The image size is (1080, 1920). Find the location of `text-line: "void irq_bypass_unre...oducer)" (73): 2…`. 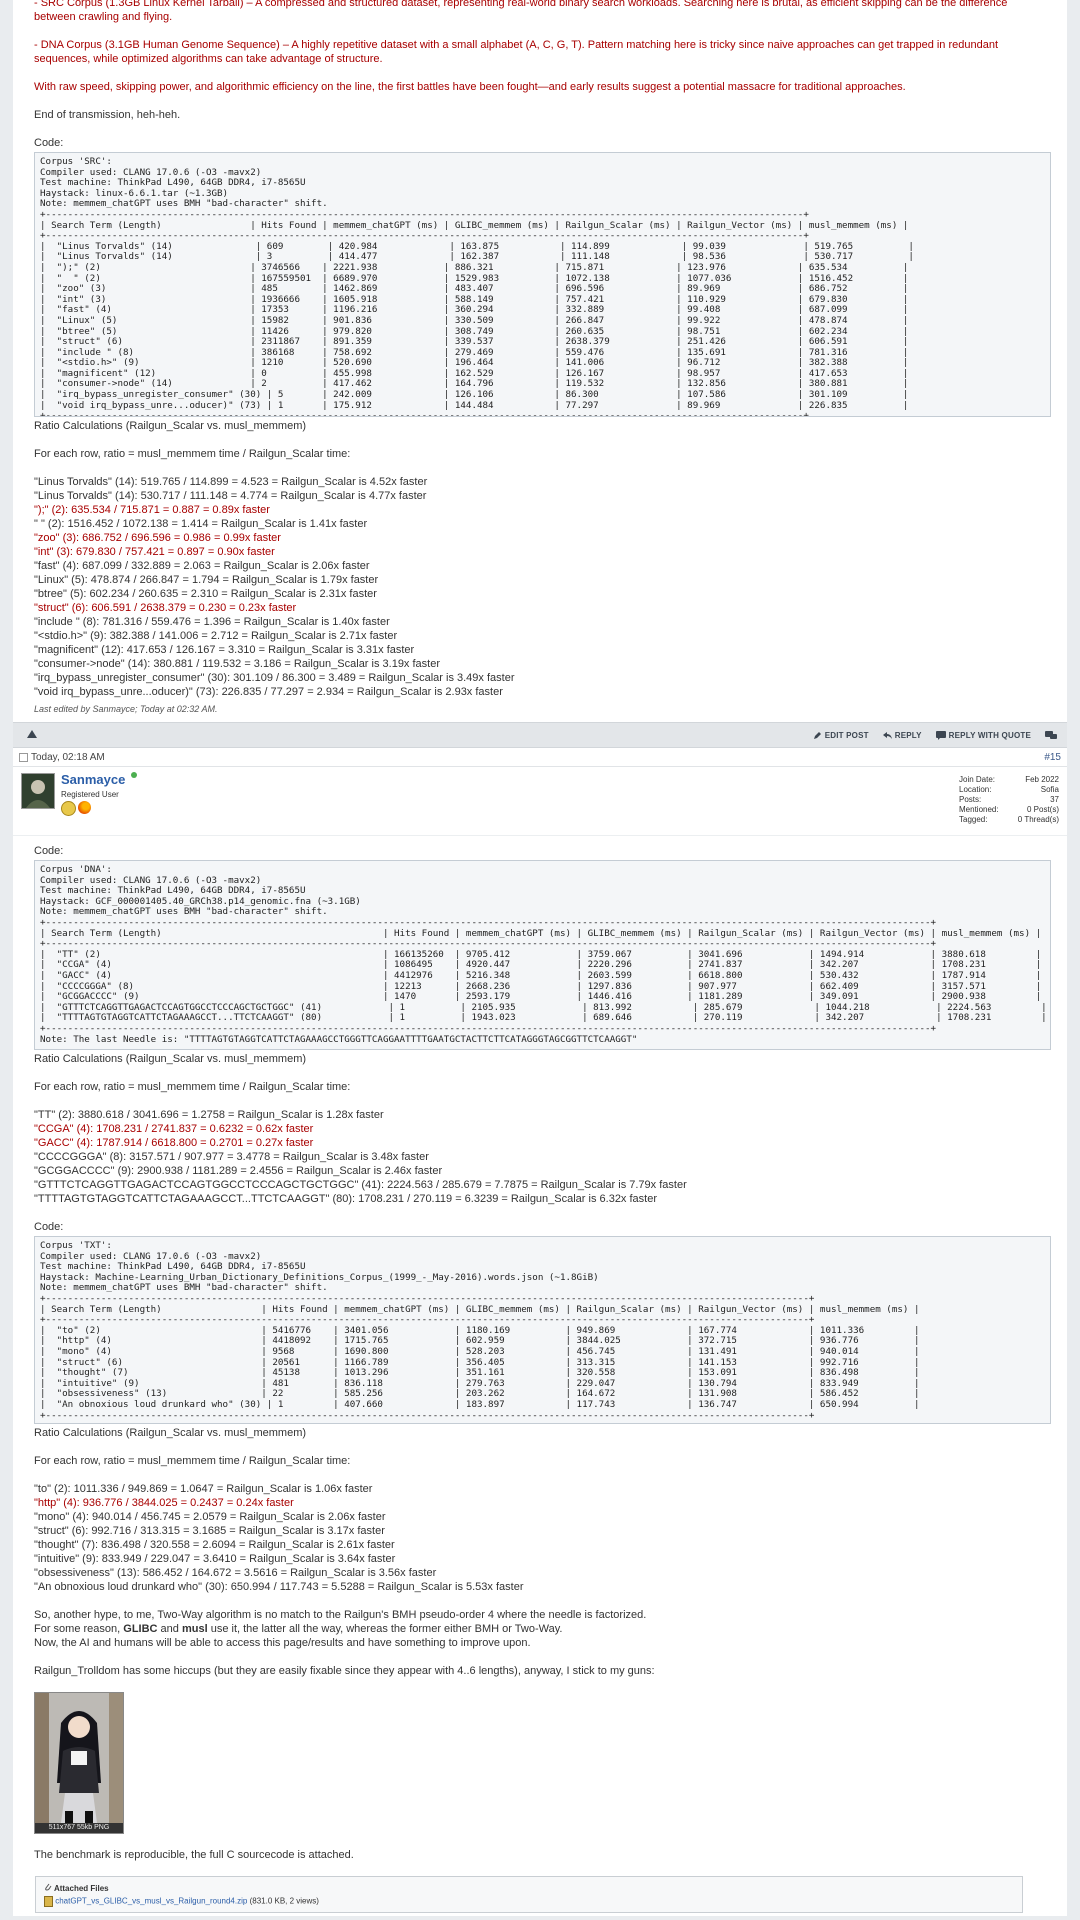

text-line: "void irq_bypass_unre...oducer)" (73): 2… is located at coordinates (268, 692).